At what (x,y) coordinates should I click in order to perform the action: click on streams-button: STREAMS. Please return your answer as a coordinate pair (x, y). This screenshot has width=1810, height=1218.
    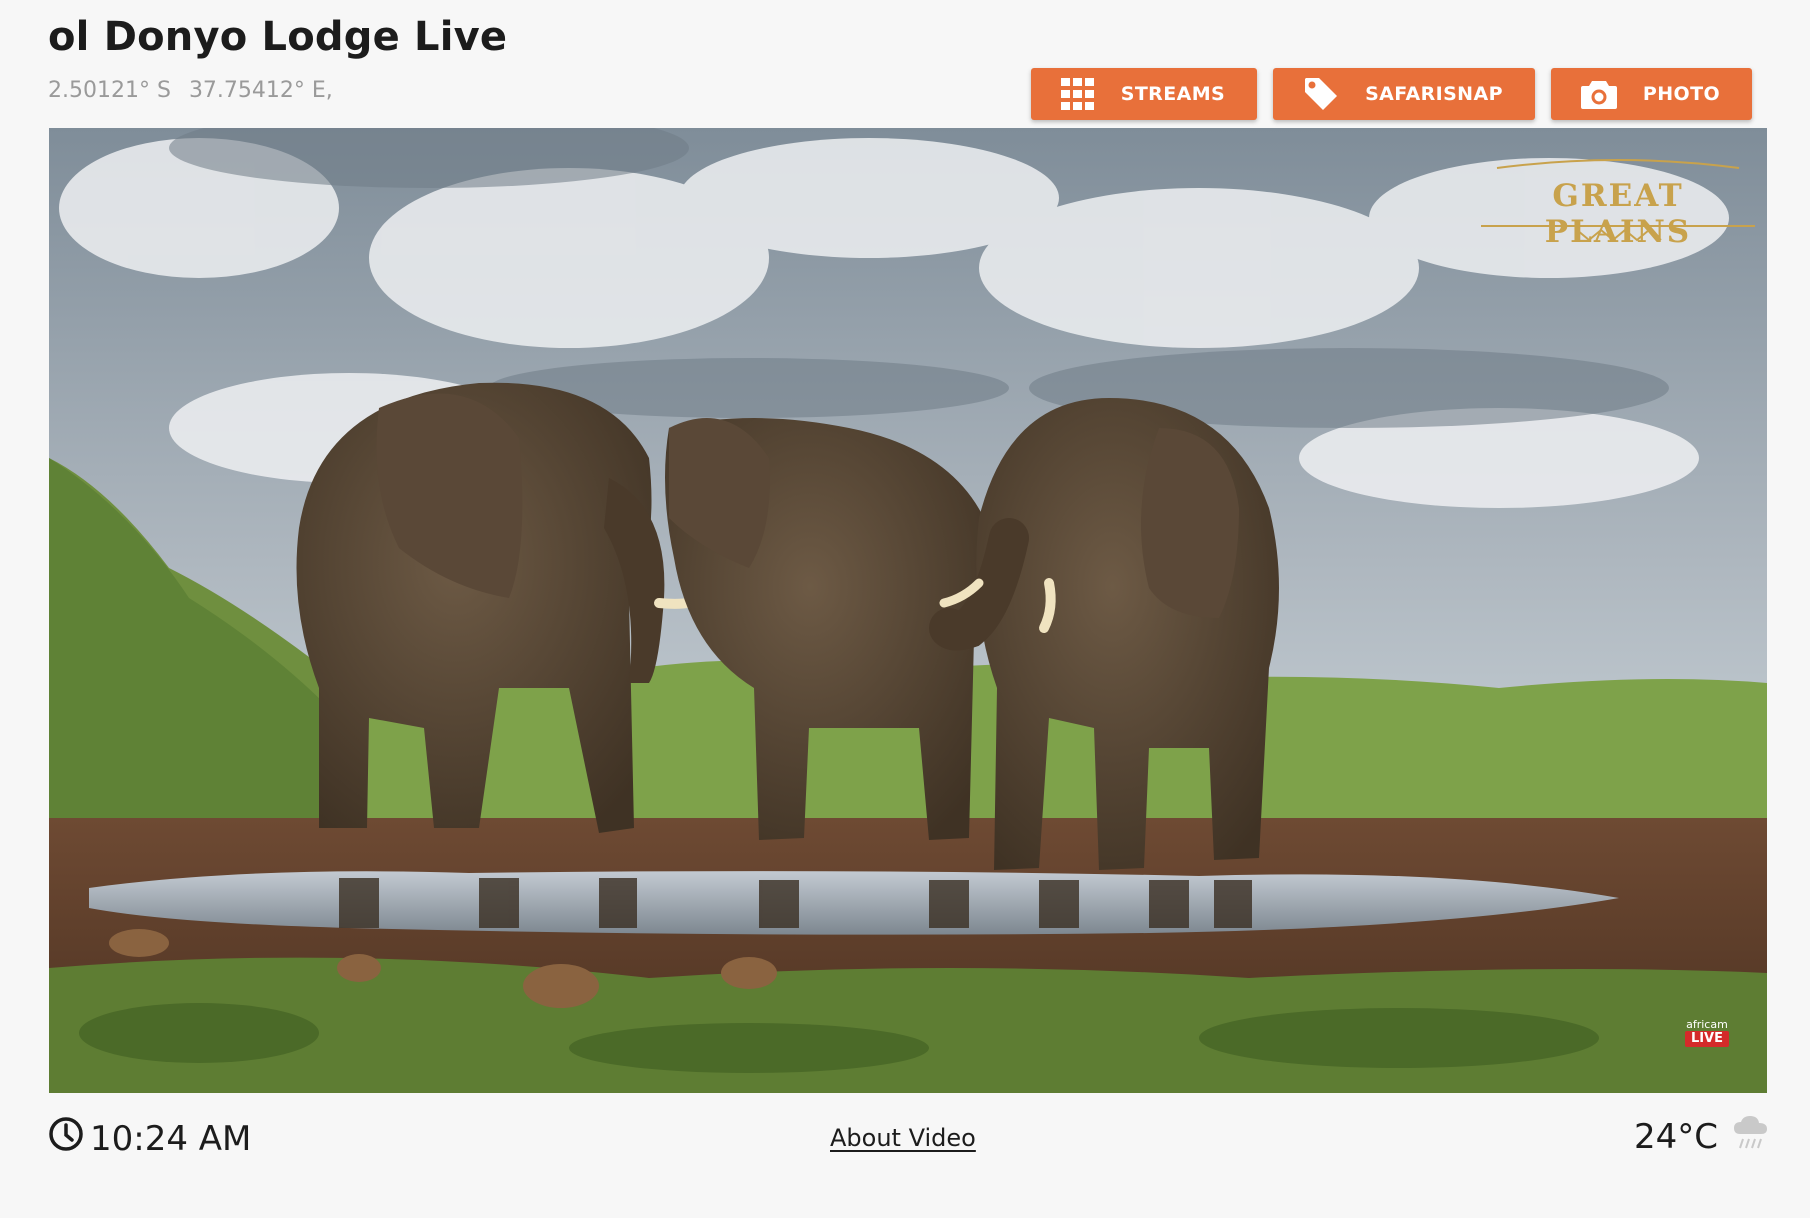
    Looking at the image, I should click on (1144, 94).